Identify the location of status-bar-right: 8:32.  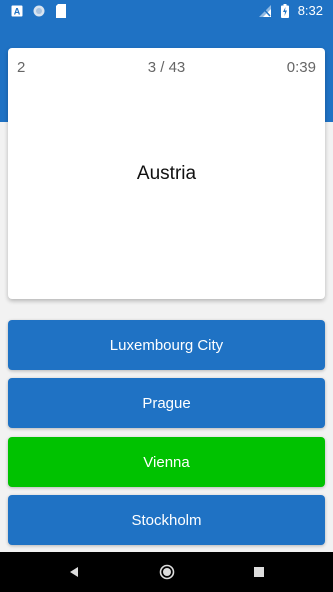
(290, 10).